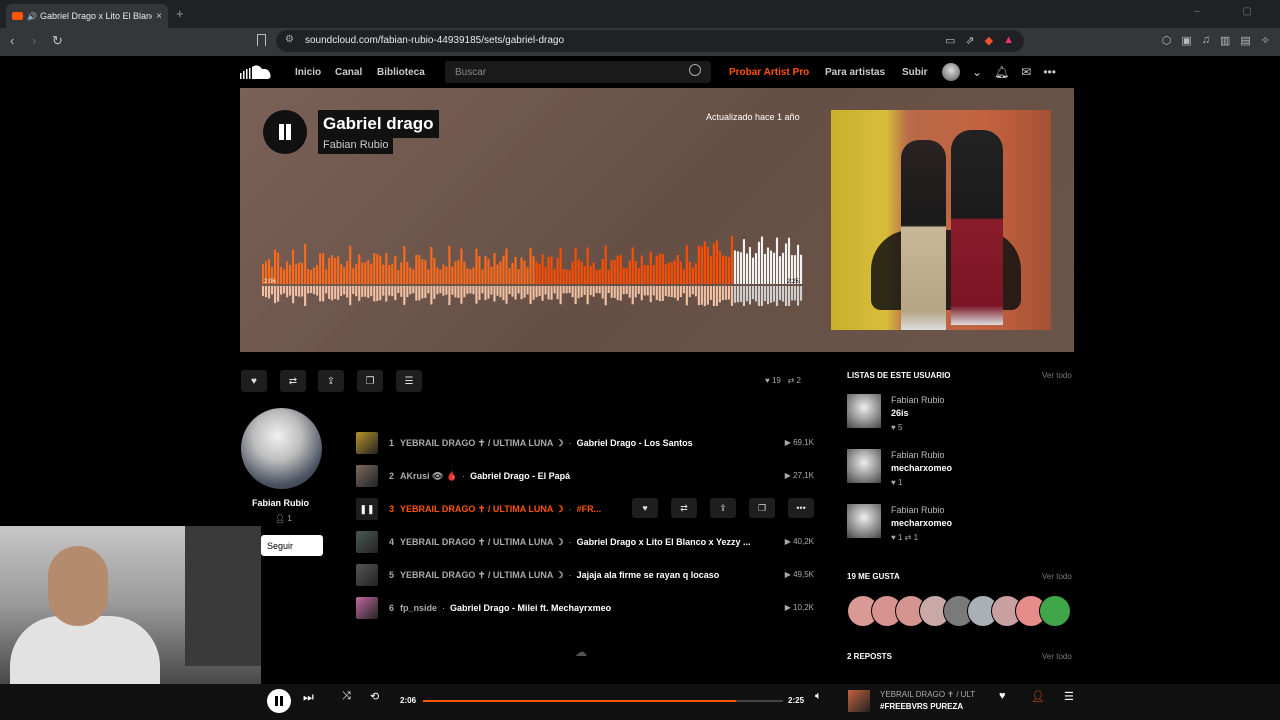 The image size is (1280, 720). What do you see at coordinates (957, 473) in the screenshot?
I see `playlist-card: Fabian Rubio mecharxomeo ♥ 1` at bounding box center [957, 473].